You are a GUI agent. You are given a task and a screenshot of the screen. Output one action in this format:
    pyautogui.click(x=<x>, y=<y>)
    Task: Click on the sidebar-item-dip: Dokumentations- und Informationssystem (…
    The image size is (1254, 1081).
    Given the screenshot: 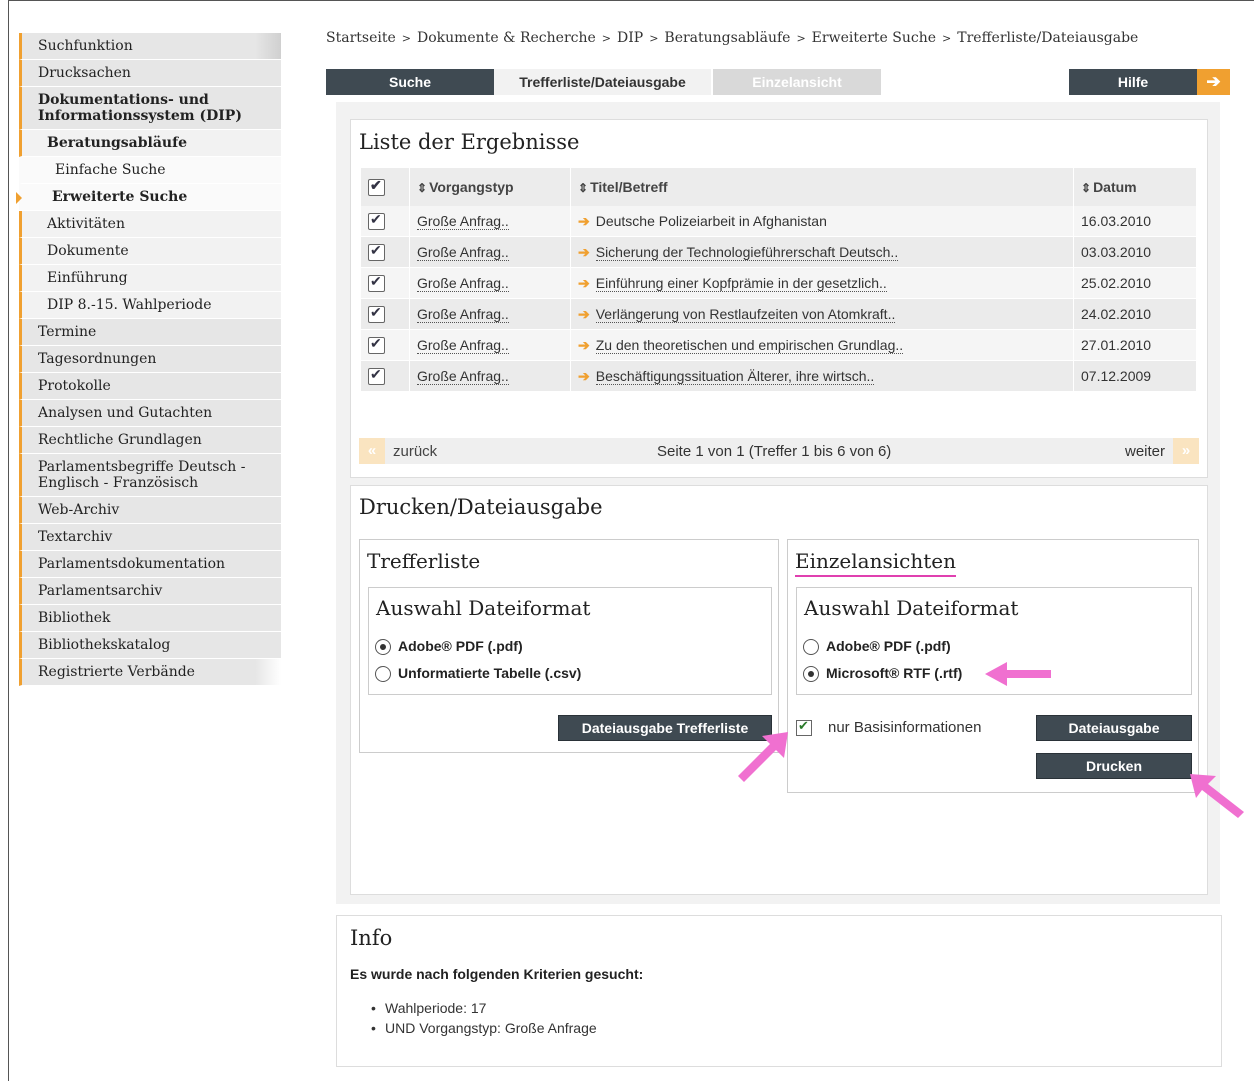 What is the action you would take?
    pyautogui.click(x=150, y=108)
    